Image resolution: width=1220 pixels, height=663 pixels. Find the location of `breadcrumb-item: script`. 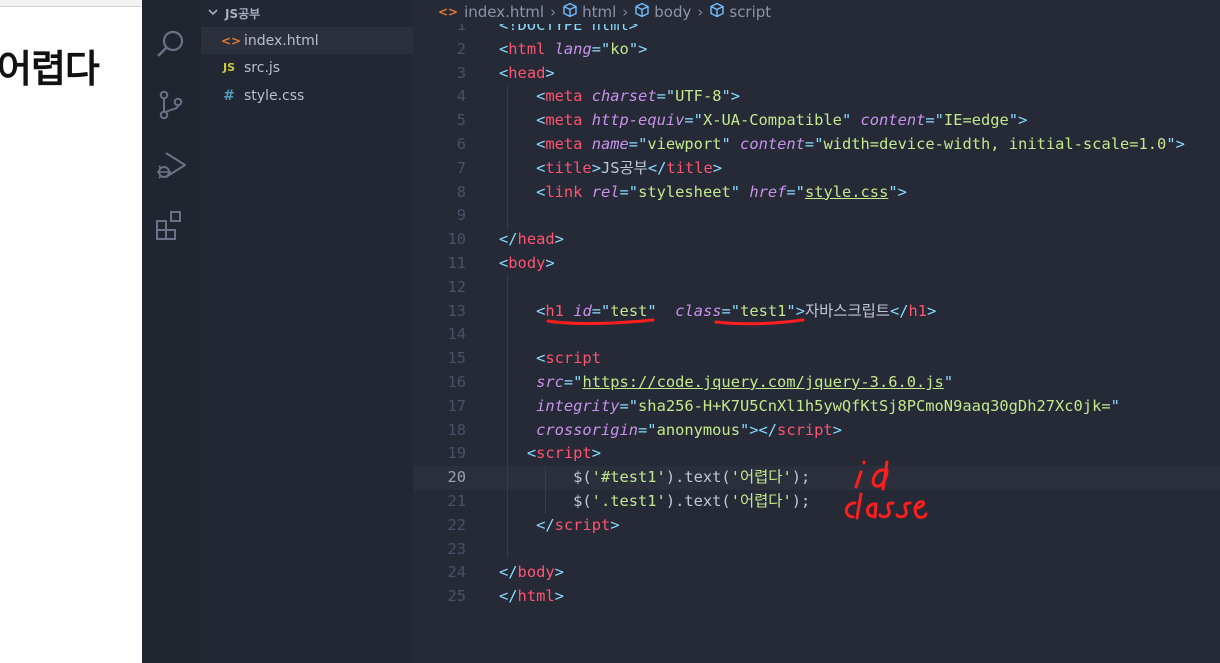

breadcrumb-item: script is located at coordinates (750, 12).